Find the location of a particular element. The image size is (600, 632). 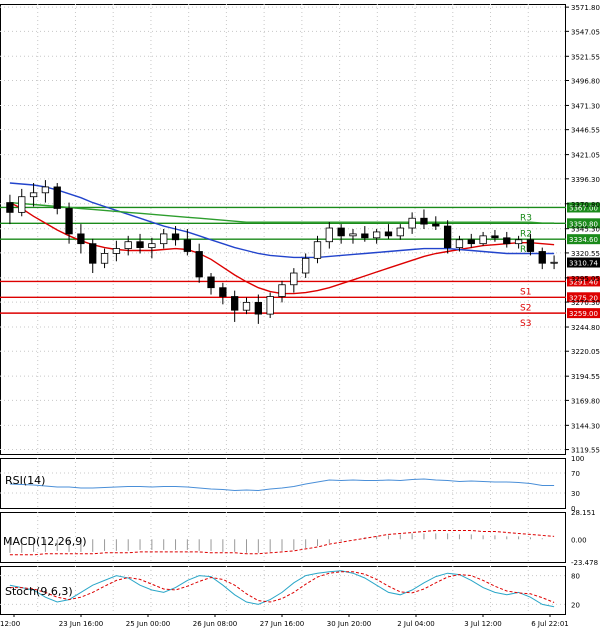

rsi-panel: 10070300RSI(14) is located at coordinates (292, 484).